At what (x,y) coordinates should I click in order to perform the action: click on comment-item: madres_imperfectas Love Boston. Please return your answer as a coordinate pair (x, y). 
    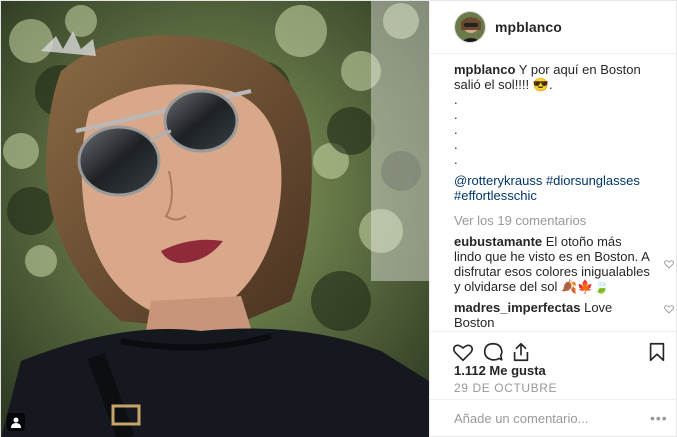
    Looking at the image, I should click on (564, 315).